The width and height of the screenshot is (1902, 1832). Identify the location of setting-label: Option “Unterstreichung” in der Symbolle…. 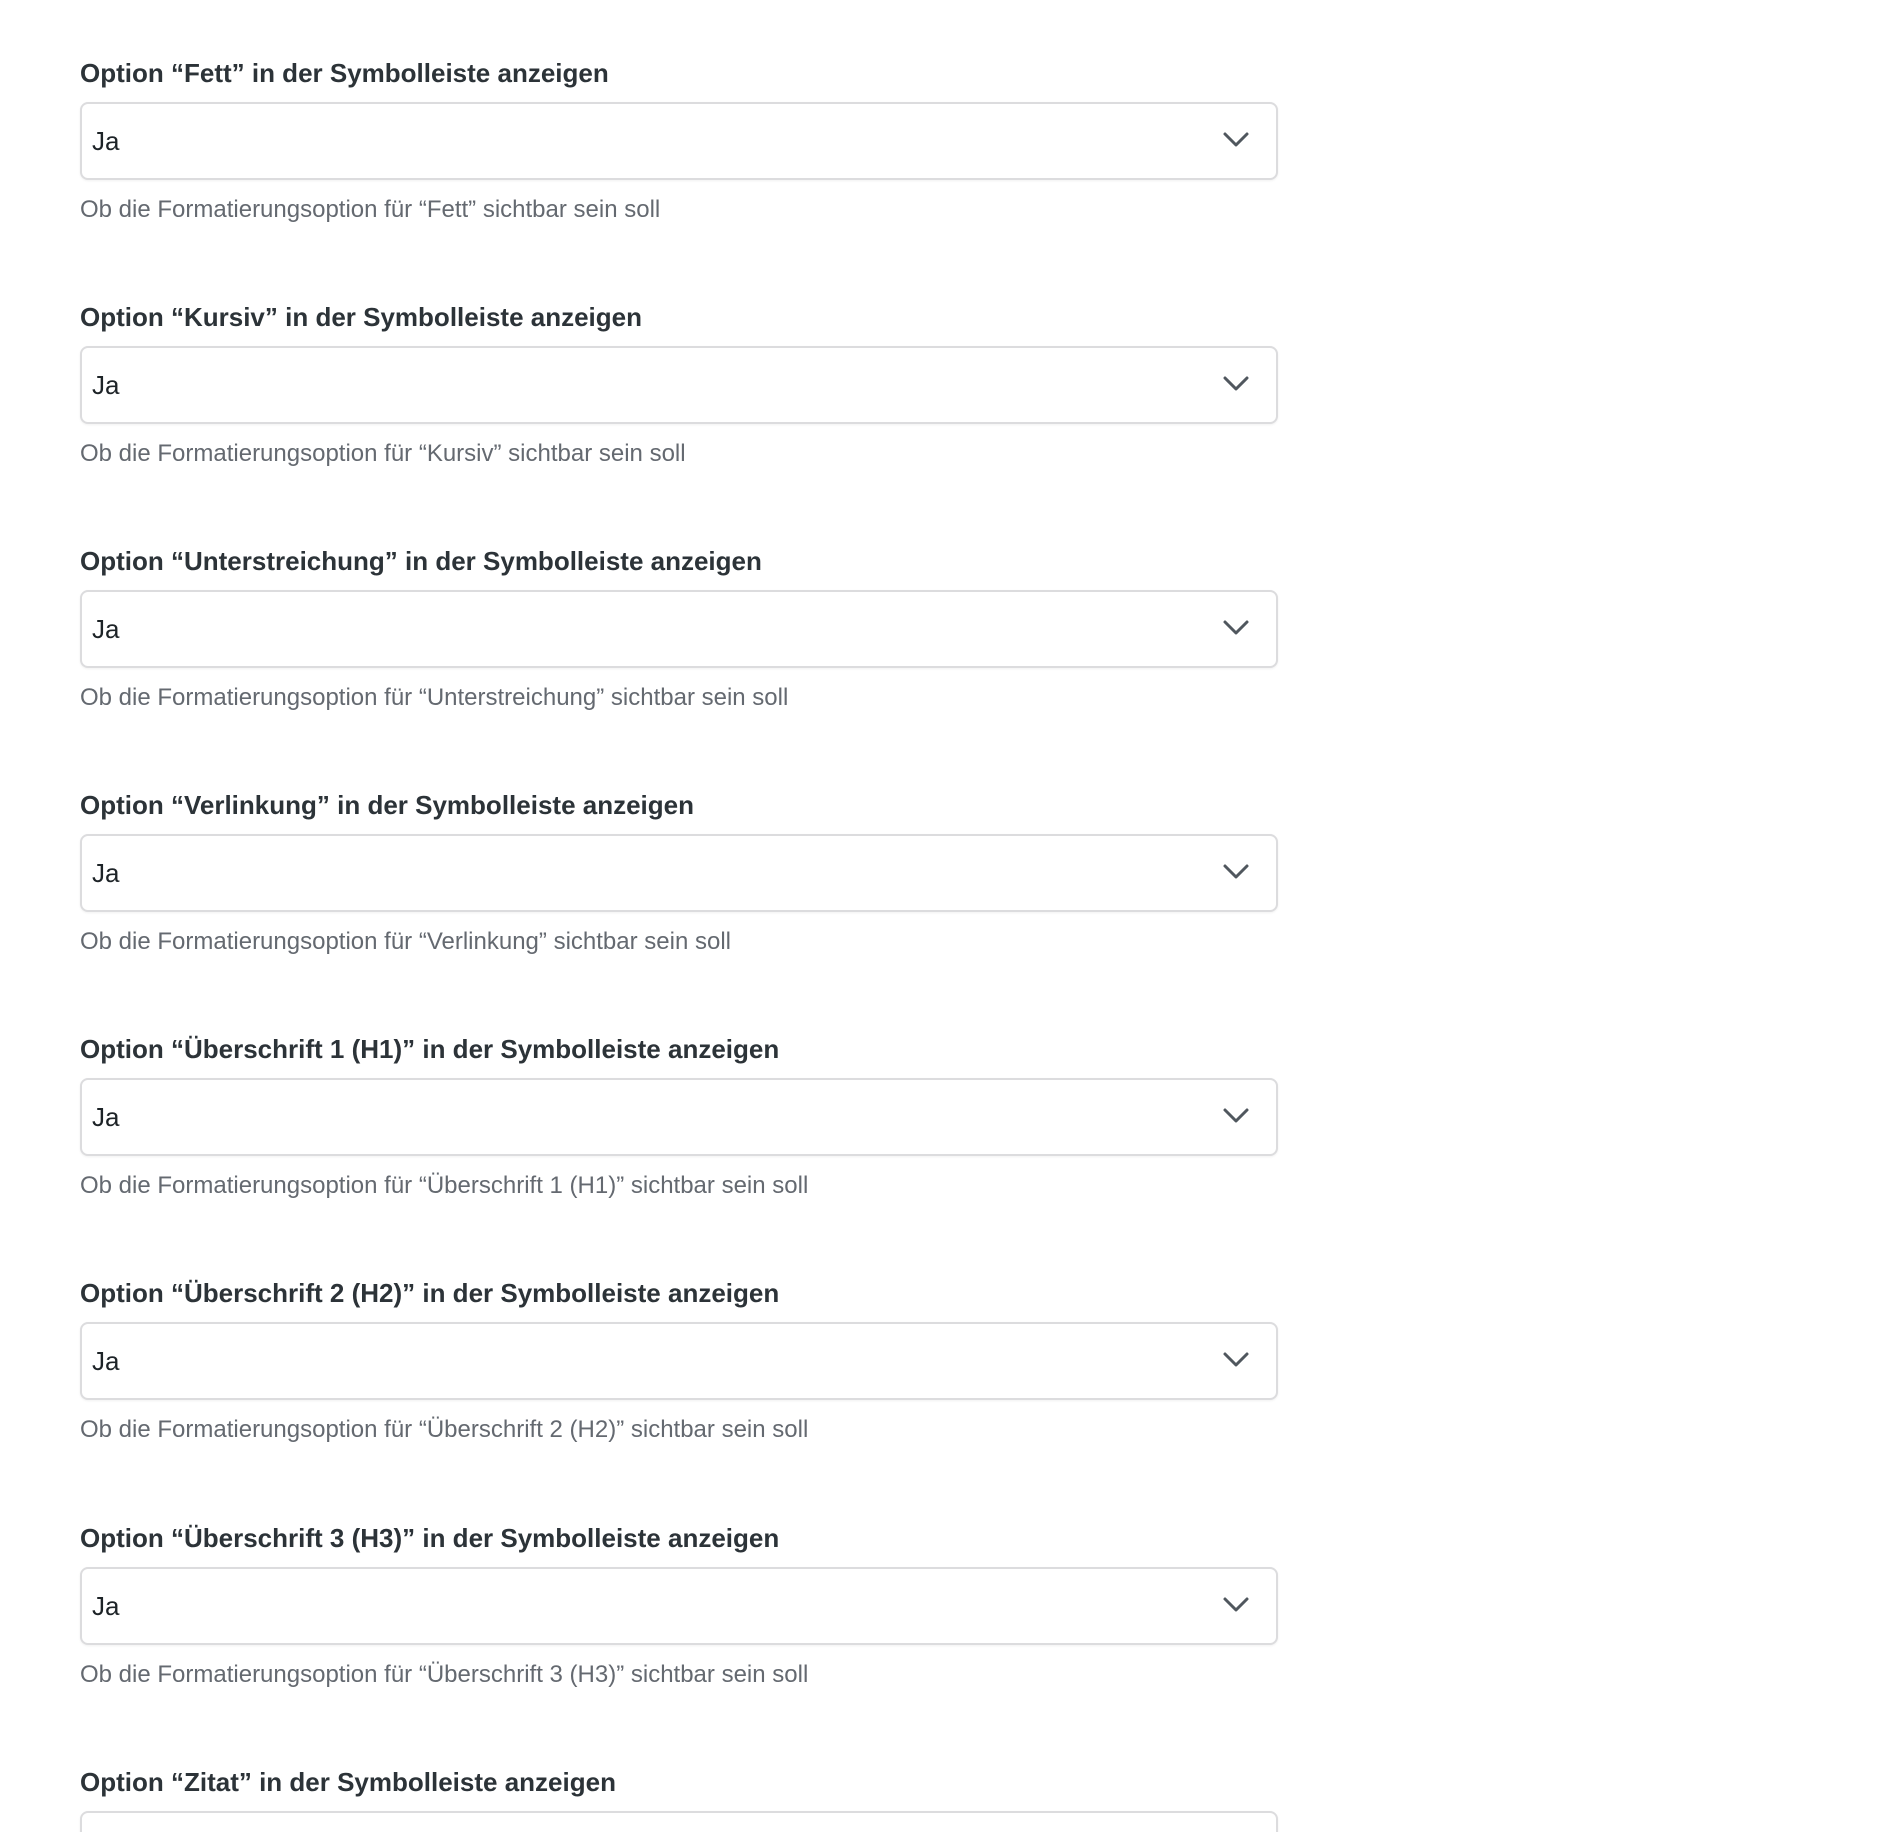
(421, 561).